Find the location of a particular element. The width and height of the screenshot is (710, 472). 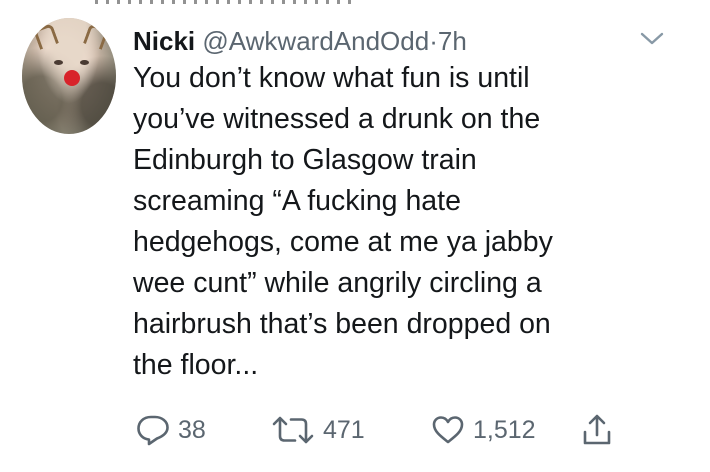

reply-button: 38 is located at coordinates (171, 430).